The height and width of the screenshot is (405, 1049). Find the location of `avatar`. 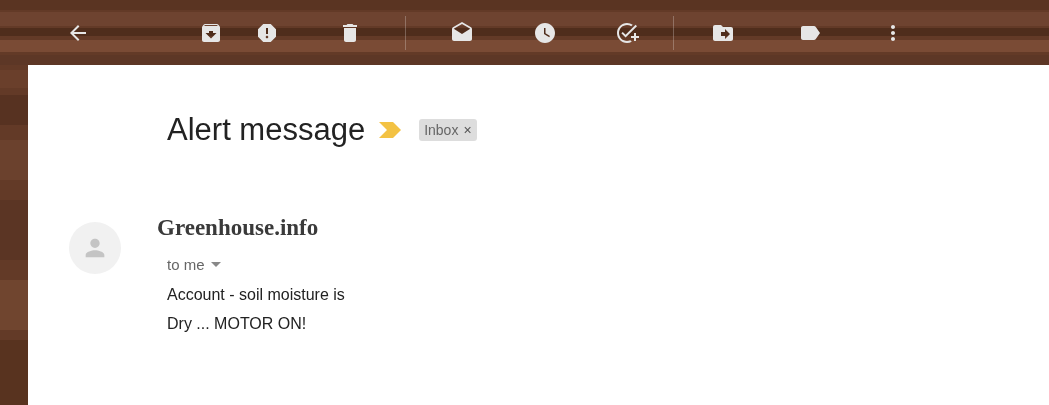

avatar is located at coordinates (95, 248).